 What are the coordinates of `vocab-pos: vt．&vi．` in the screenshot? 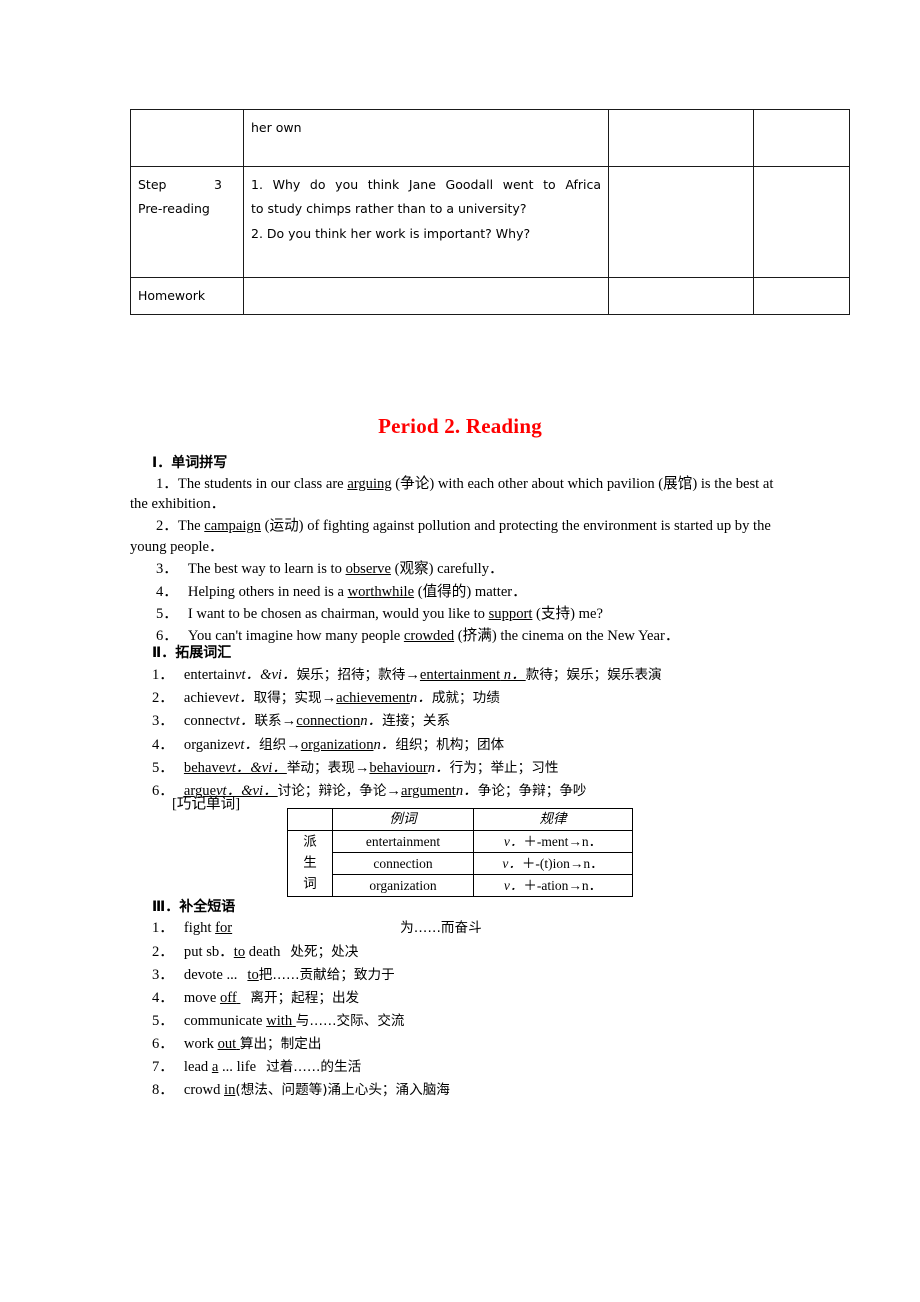 It's located at (265, 674).